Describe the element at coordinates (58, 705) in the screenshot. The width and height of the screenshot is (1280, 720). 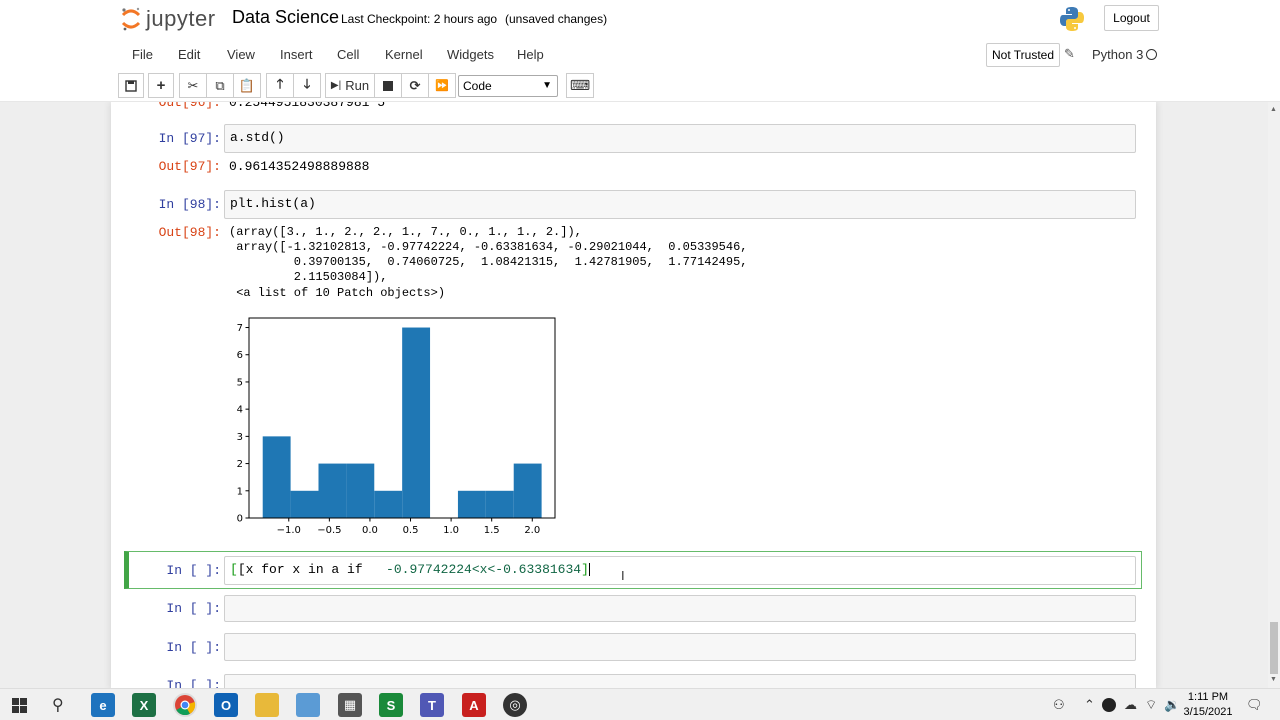
I see `search-icon: ⚲` at that location.